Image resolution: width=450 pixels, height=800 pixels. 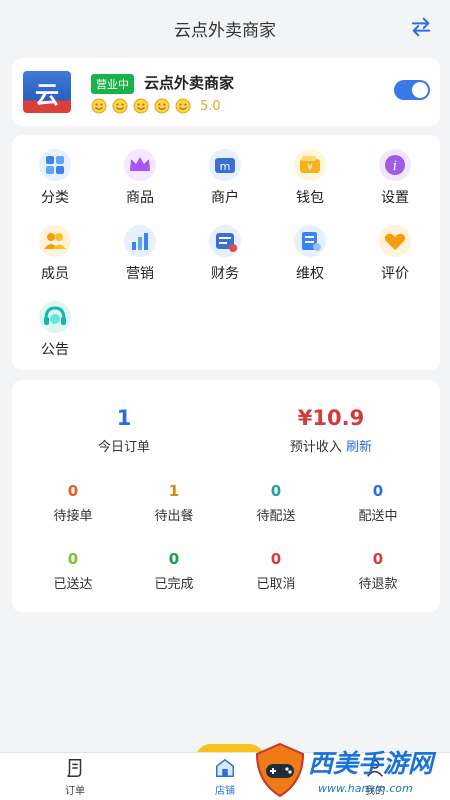 What do you see at coordinates (55, 241) in the screenshot?
I see `members-icon` at bounding box center [55, 241].